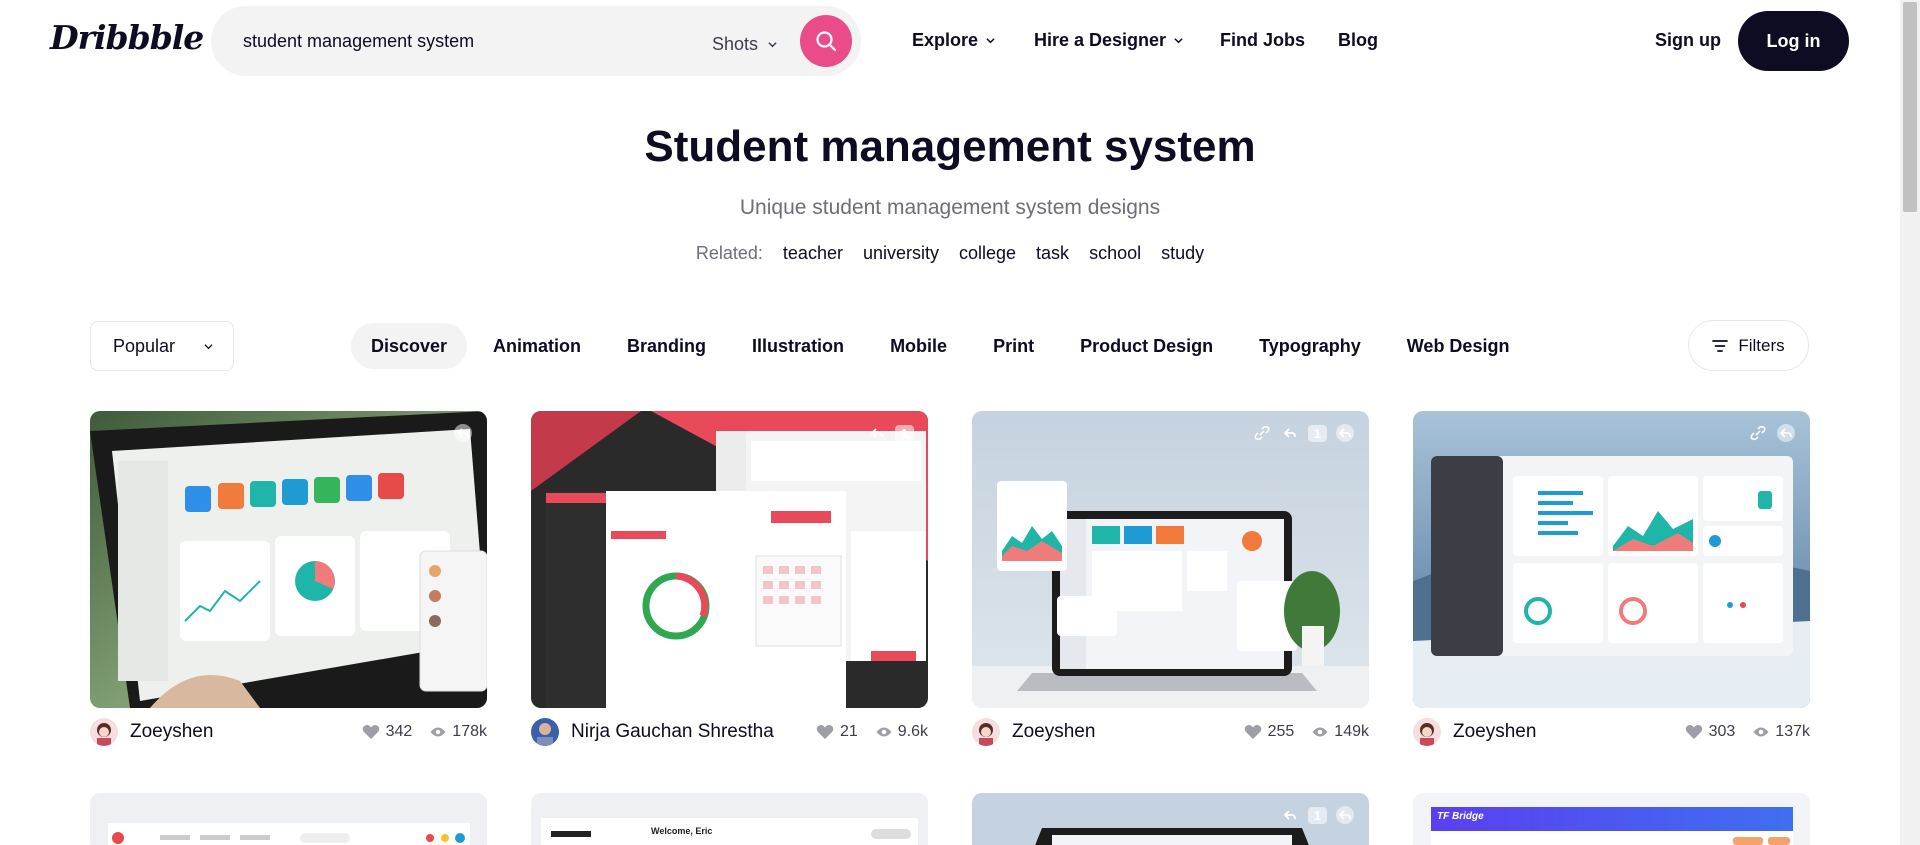  What do you see at coordinates (1013, 346) in the screenshot?
I see `tab-print: Print` at bounding box center [1013, 346].